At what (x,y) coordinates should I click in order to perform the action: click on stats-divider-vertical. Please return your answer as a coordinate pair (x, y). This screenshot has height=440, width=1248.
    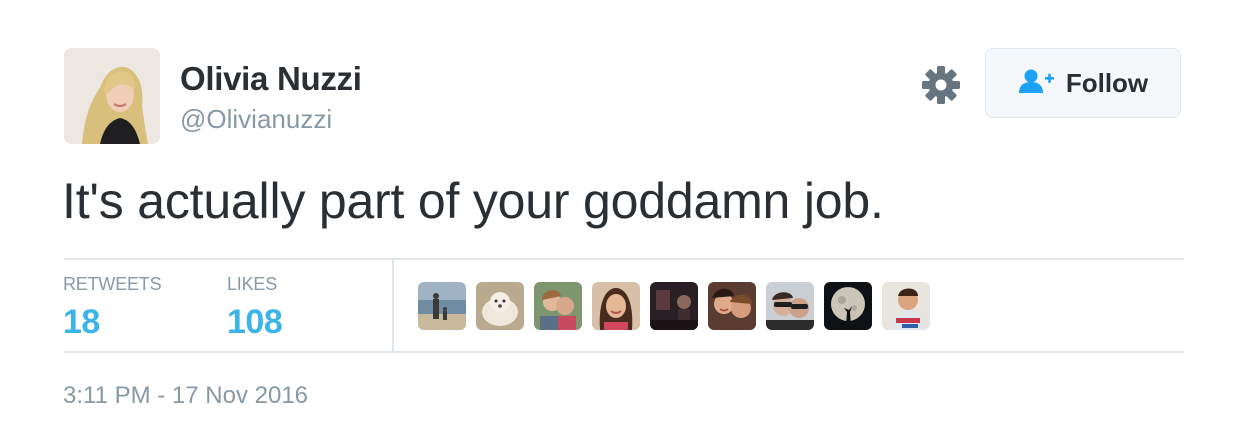
    Looking at the image, I should click on (393, 305).